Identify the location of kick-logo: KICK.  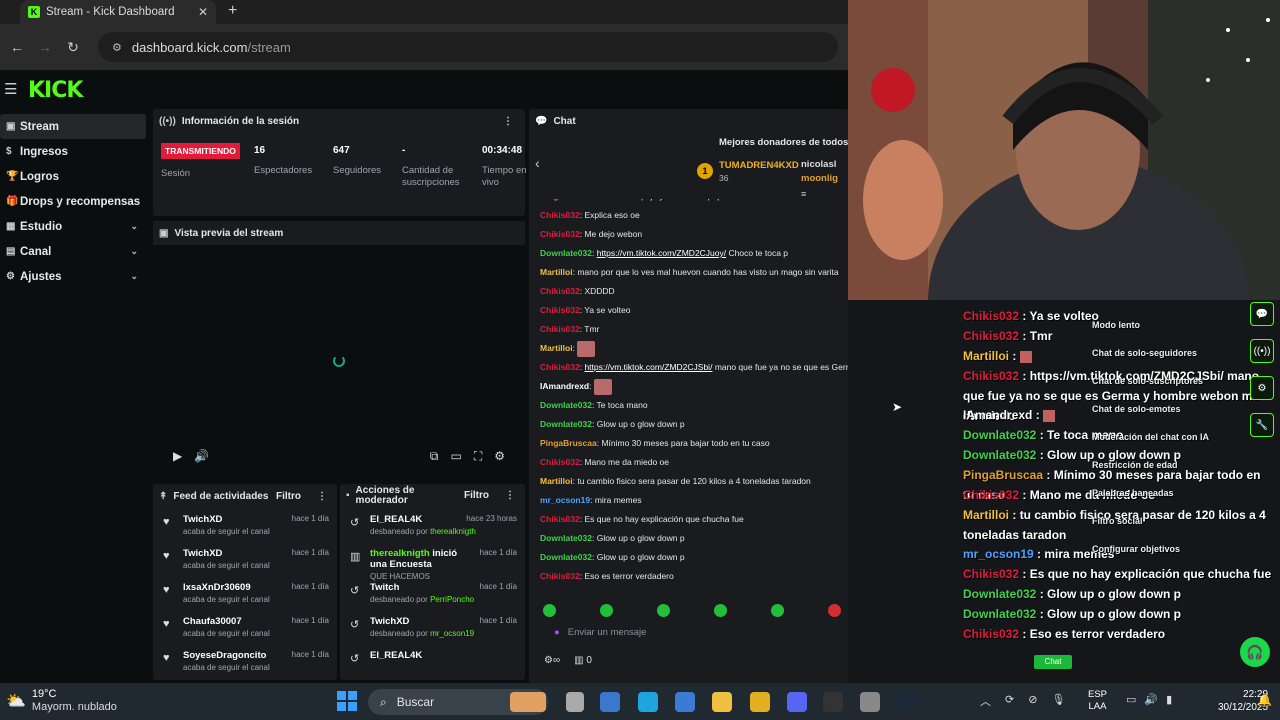
(55, 90).